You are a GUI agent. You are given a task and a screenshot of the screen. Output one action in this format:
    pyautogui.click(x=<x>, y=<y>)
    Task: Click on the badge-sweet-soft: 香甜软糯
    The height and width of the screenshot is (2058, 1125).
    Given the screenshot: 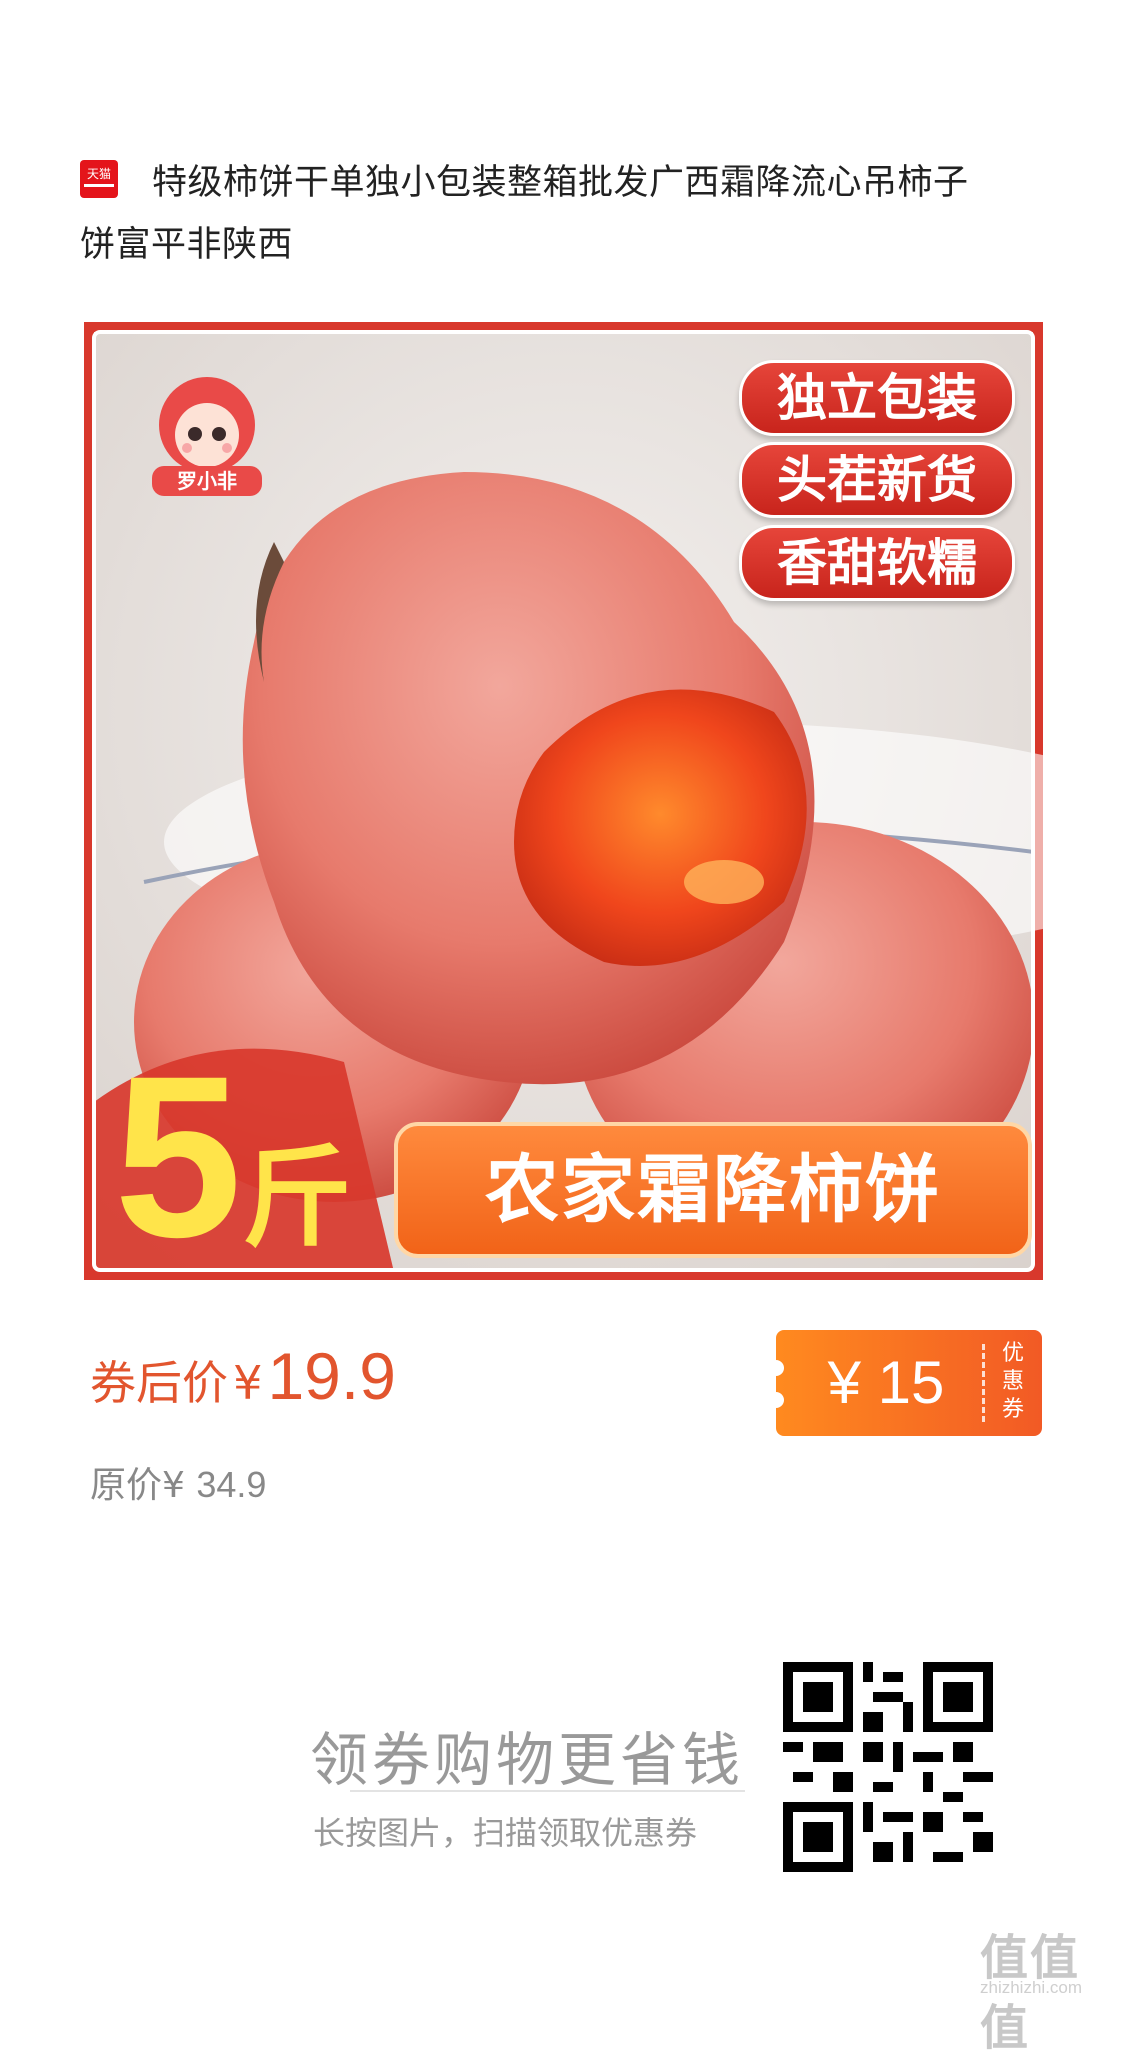 What is the action you would take?
    pyautogui.click(x=877, y=563)
    